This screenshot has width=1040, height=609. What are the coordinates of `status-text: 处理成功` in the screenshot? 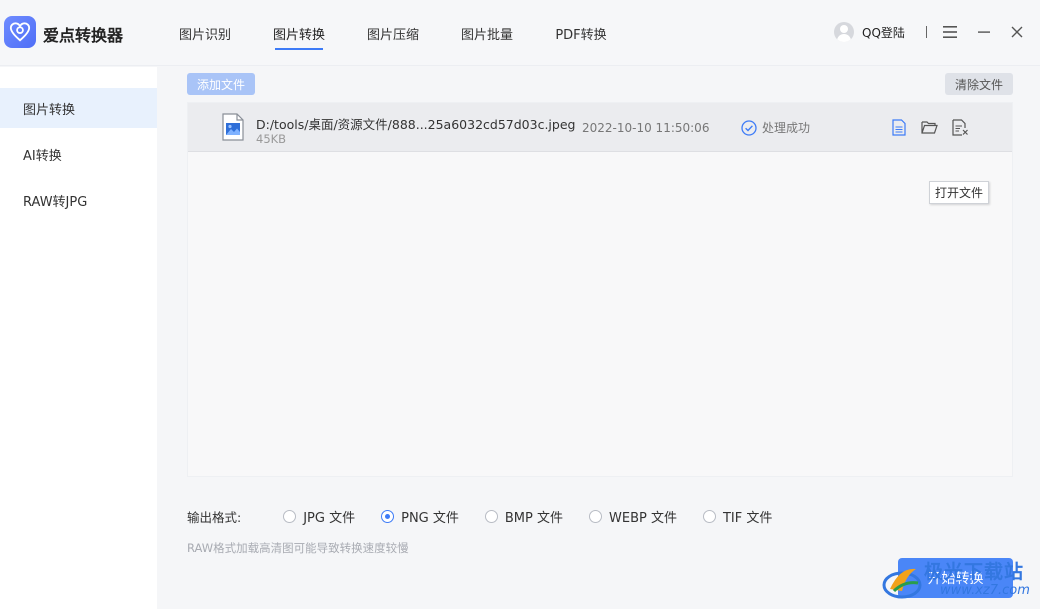 It's located at (786, 128).